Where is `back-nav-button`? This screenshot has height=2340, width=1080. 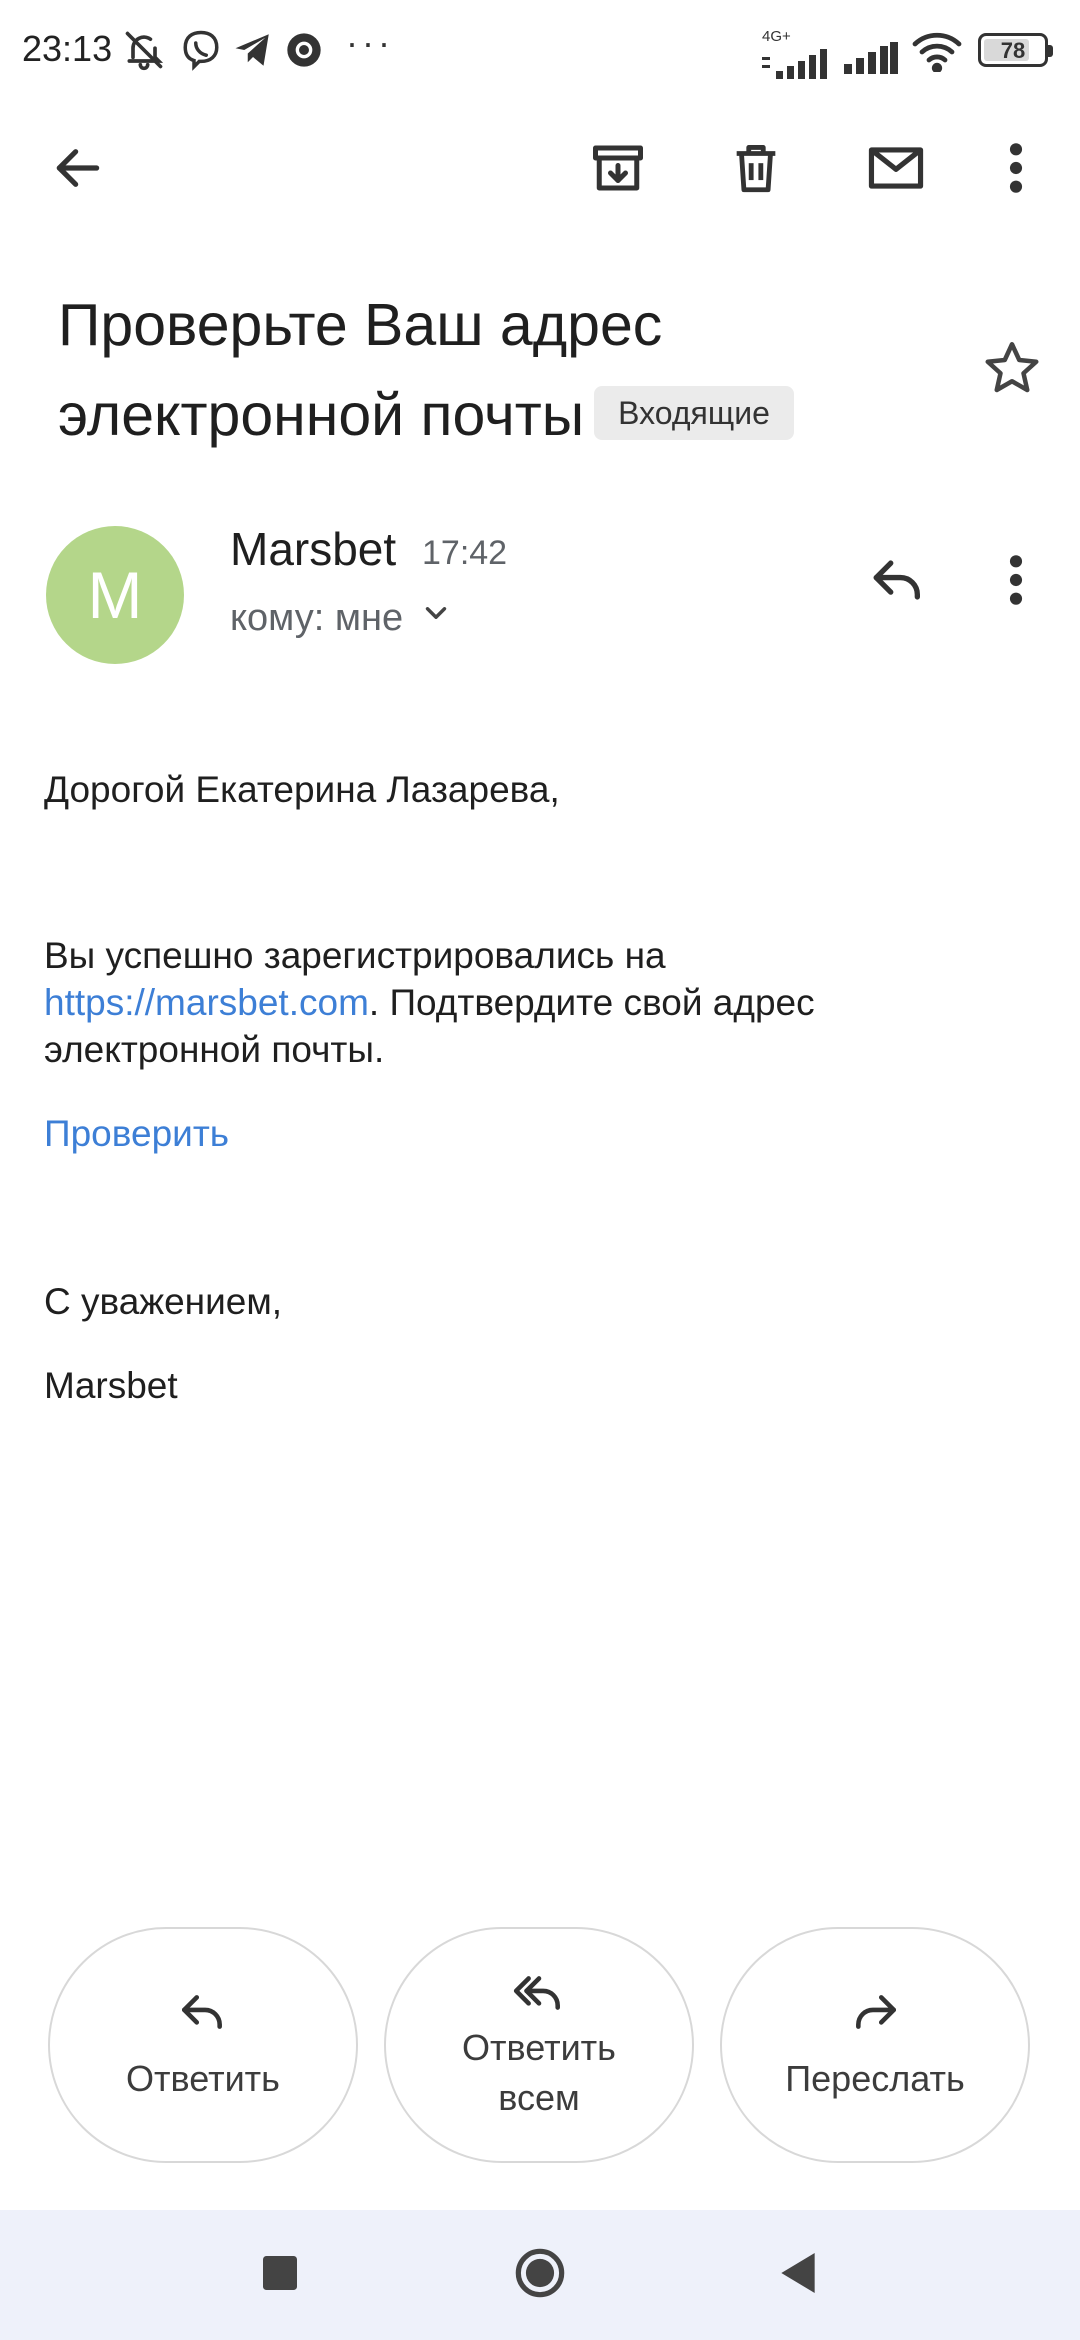
back-nav-button is located at coordinates (798, 2275).